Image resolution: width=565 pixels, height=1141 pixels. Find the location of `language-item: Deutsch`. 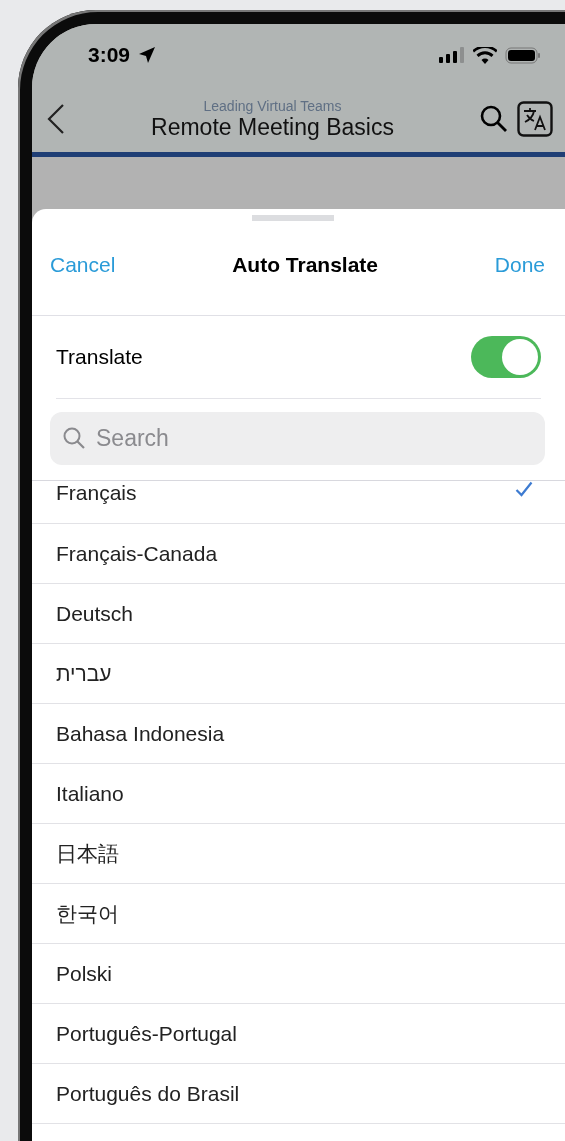

language-item: Deutsch is located at coordinates (298, 614).